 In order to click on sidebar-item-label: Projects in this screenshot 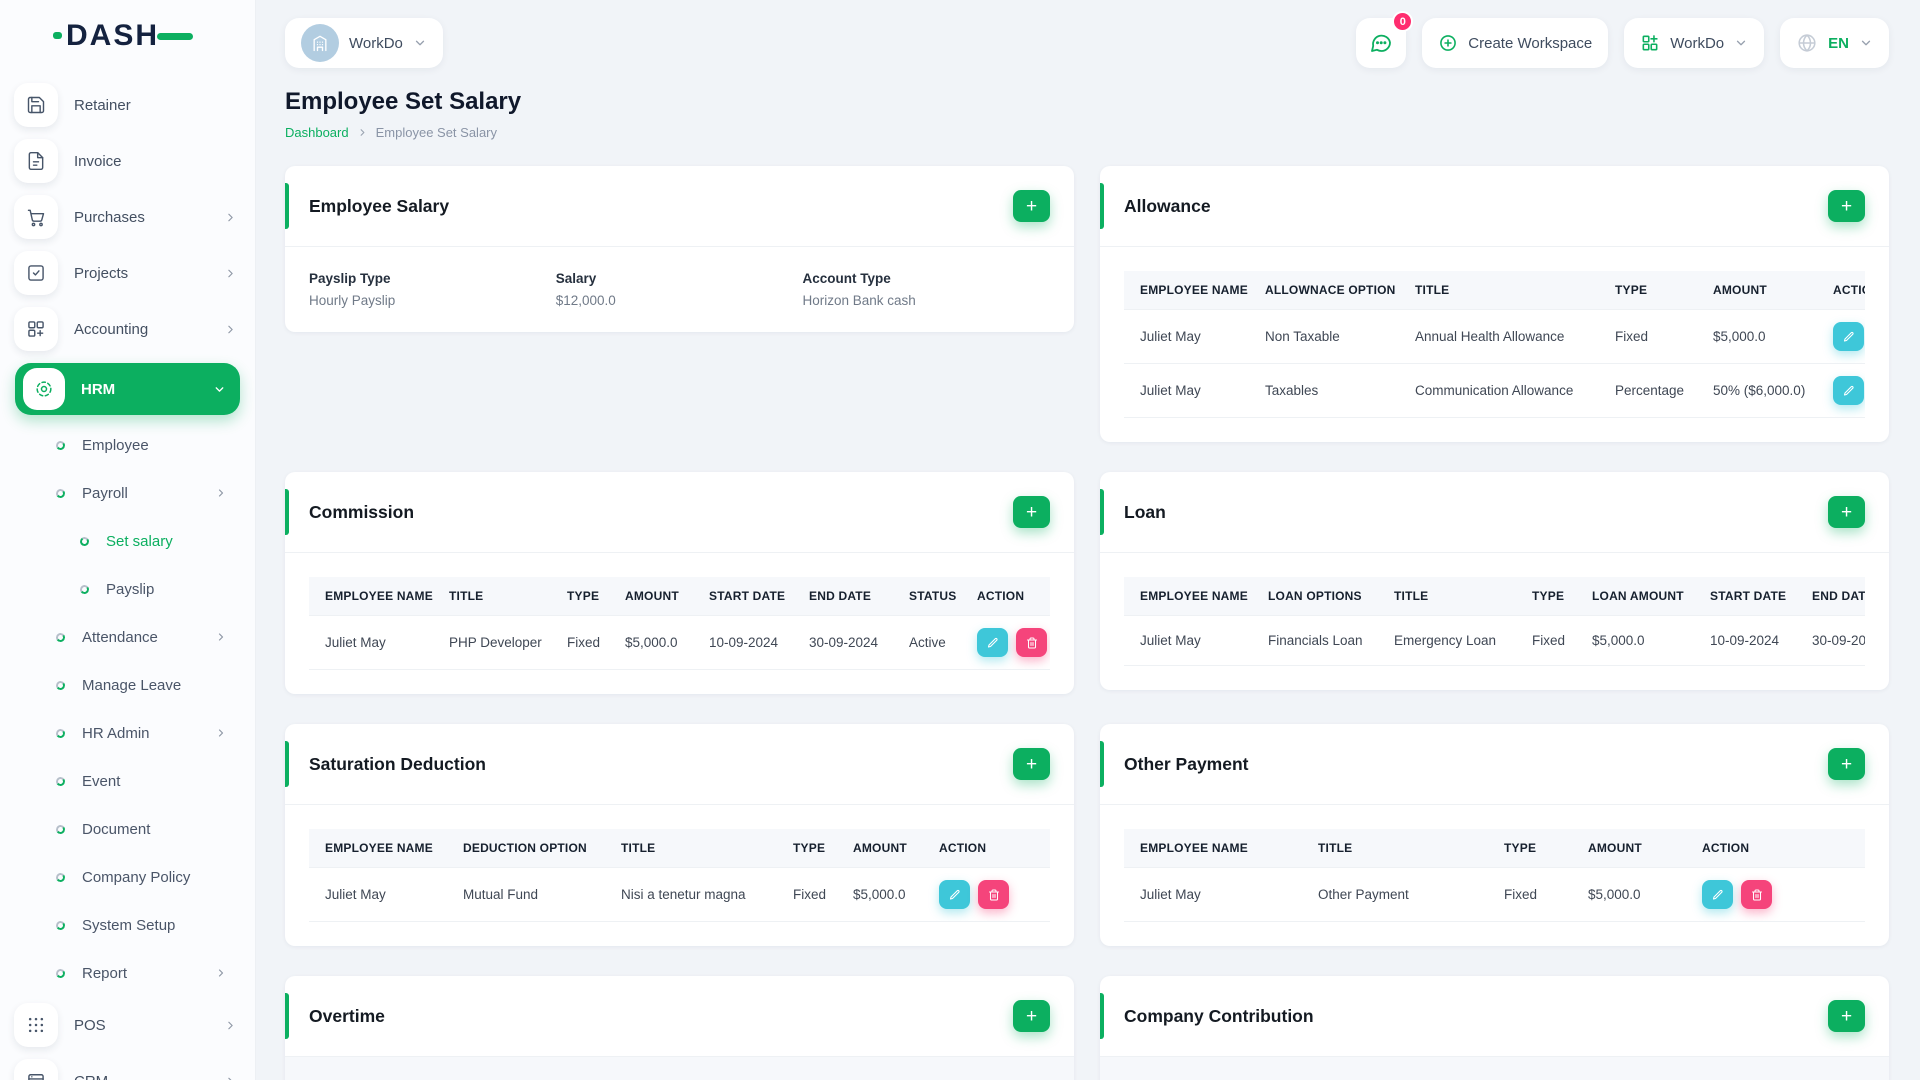, I will do `click(101, 273)`.